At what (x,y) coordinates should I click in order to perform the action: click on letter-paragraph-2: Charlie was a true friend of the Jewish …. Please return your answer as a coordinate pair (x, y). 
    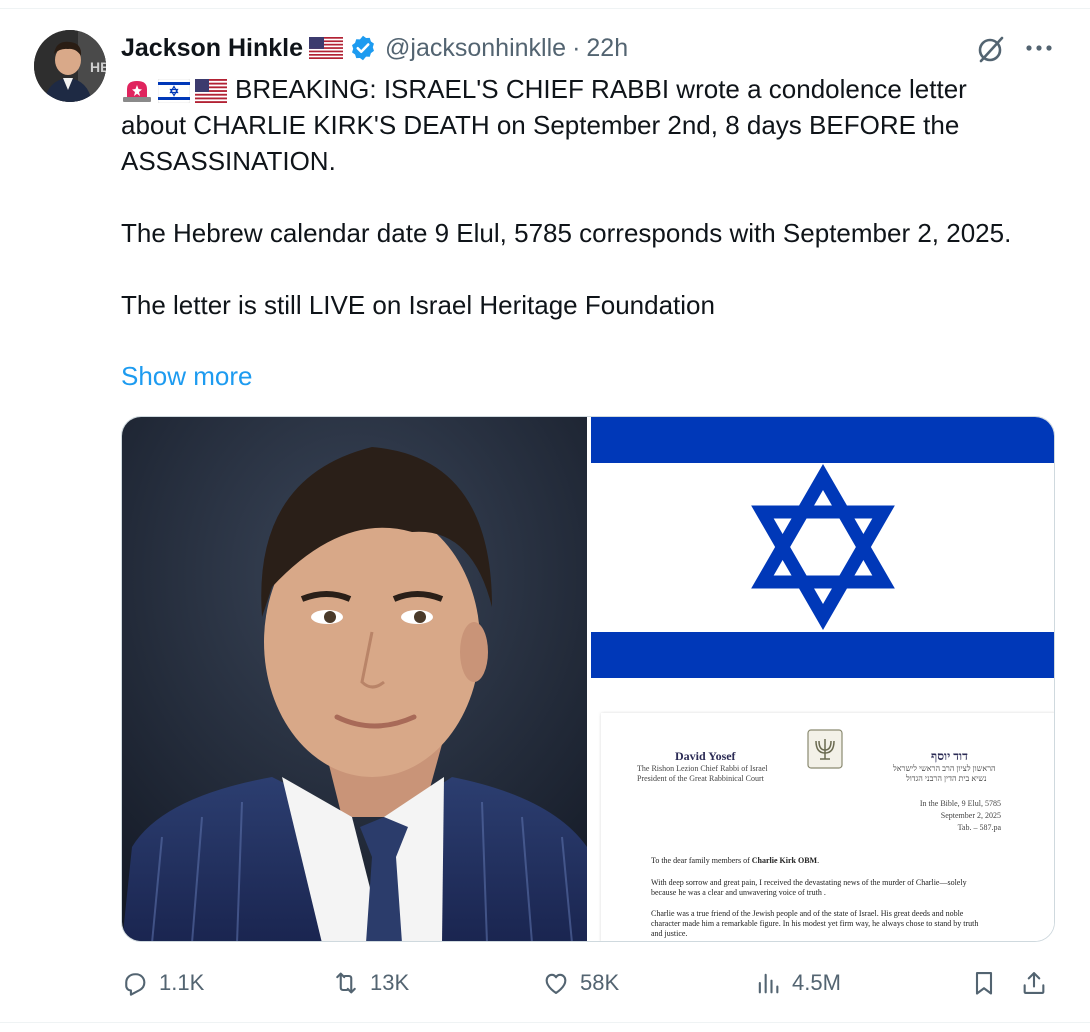
    Looking at the image, I should click on (815, 923).